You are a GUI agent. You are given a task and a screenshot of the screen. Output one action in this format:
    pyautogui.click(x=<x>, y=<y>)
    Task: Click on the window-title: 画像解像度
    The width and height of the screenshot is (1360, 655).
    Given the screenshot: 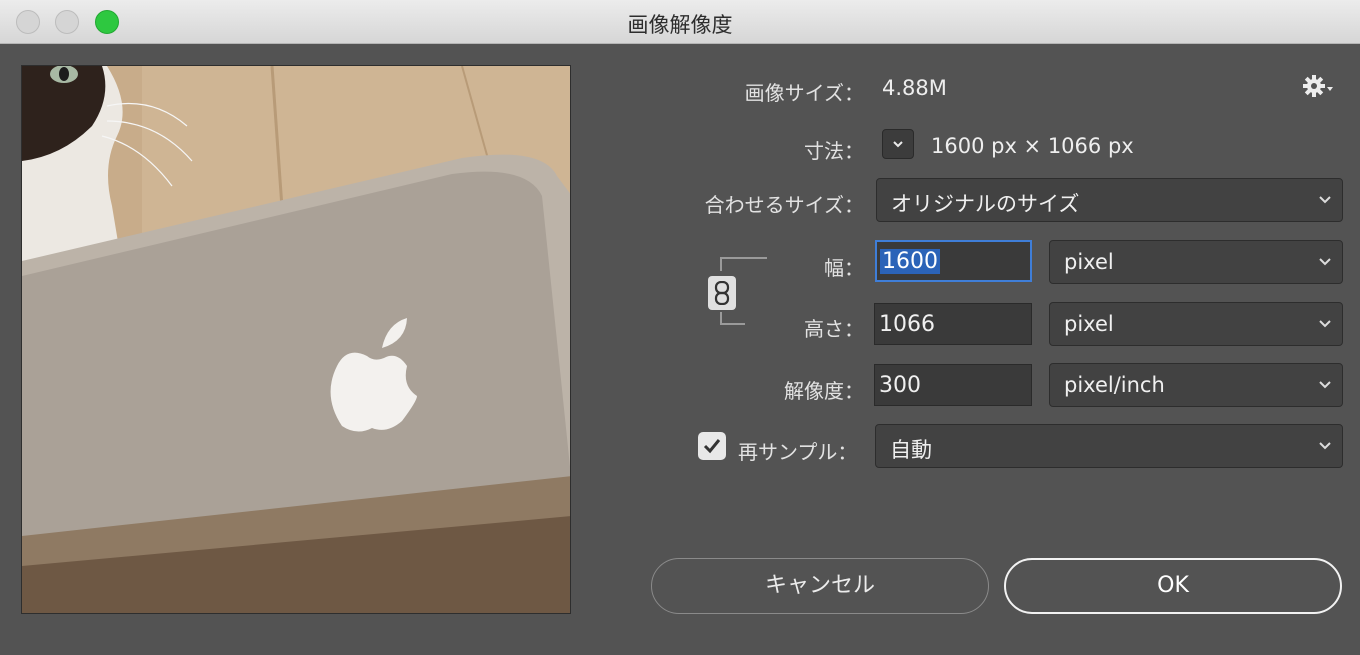 What is the action you would take?
    pyautogui.click(x=680, y=25)
    